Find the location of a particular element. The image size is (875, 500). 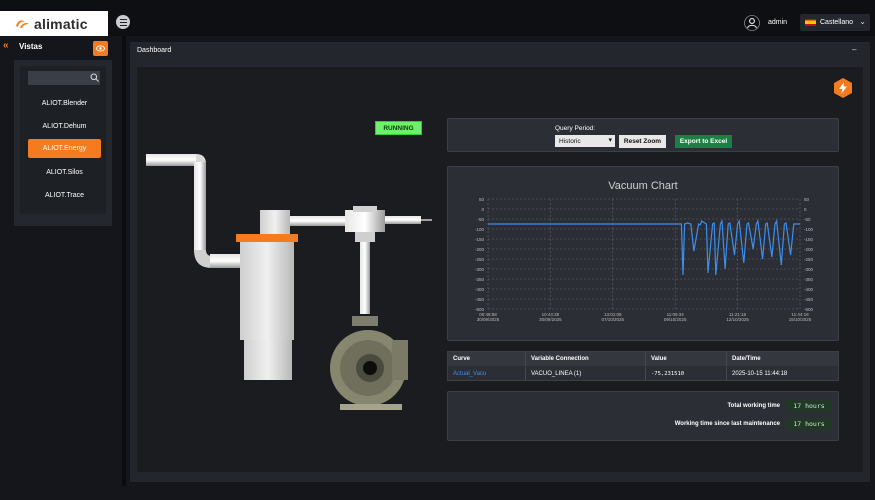

y-tick-label-right: -450 is located at coordinates (809, 299).